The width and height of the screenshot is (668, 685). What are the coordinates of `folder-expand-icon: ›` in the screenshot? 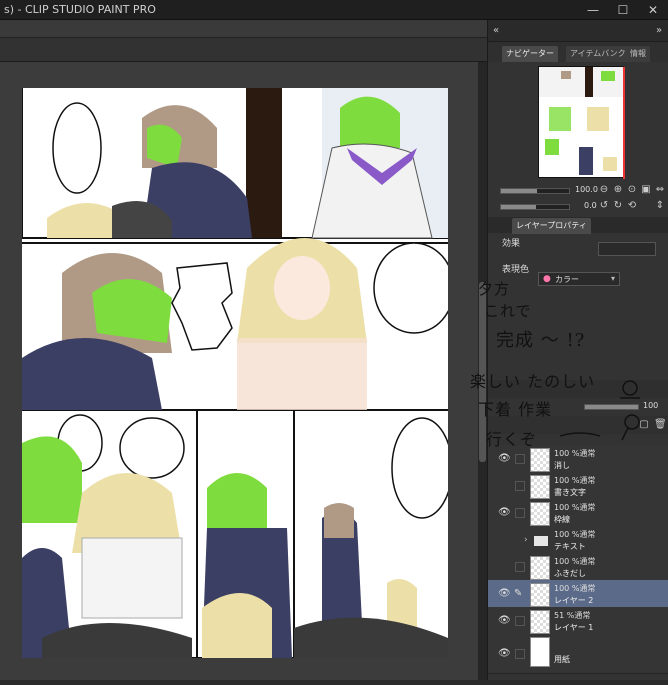 It's located at (526, 540).